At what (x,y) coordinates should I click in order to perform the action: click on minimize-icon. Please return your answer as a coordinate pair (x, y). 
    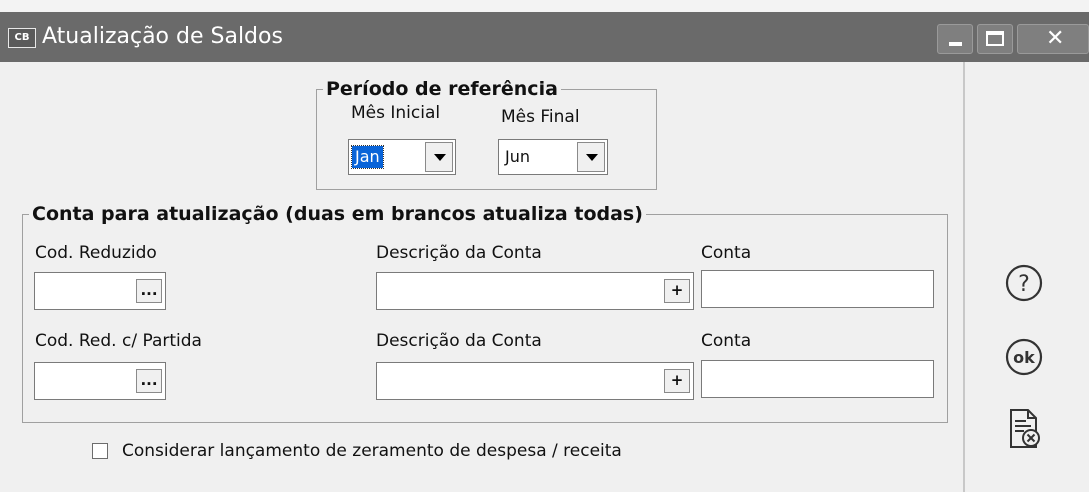
    Looking at the image, I should click on (955, 44).